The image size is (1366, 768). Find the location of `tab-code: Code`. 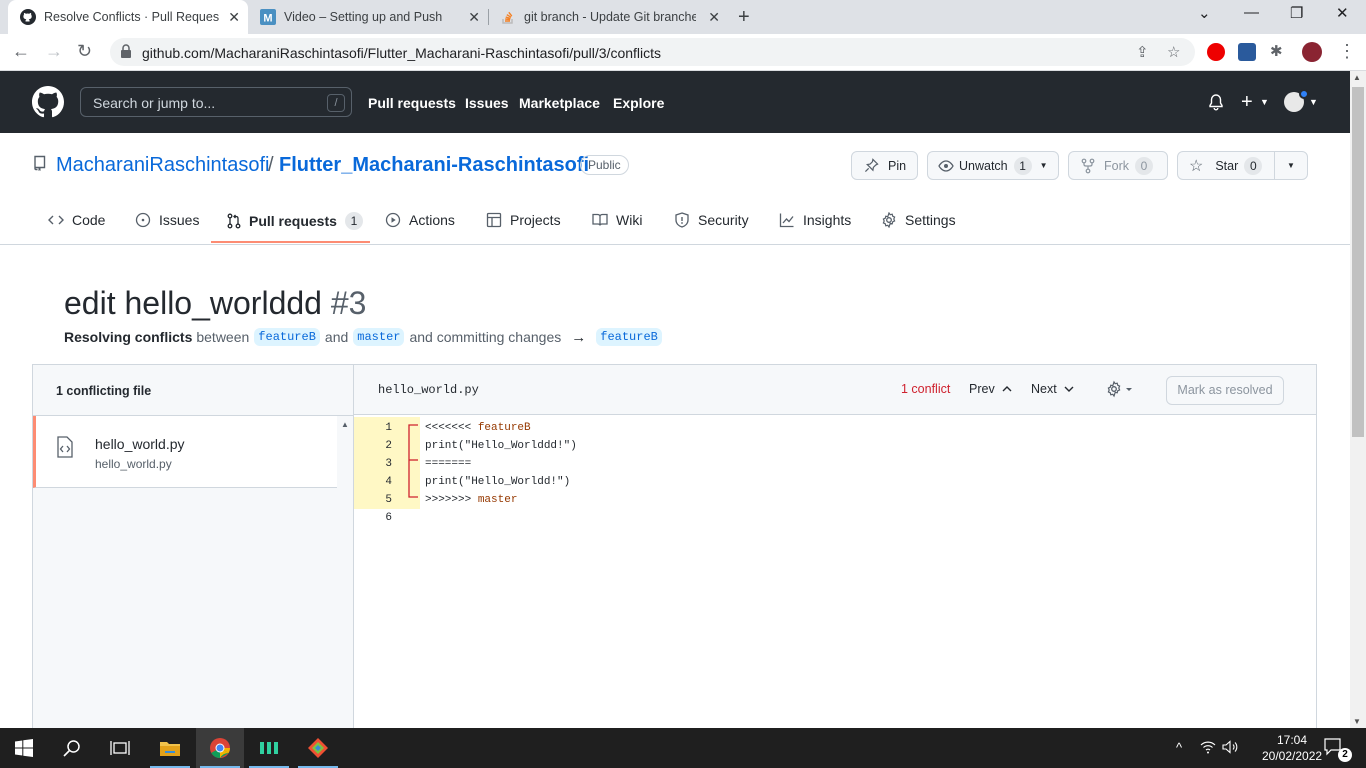

tab-code: Code is located at coordinates (76, 220).